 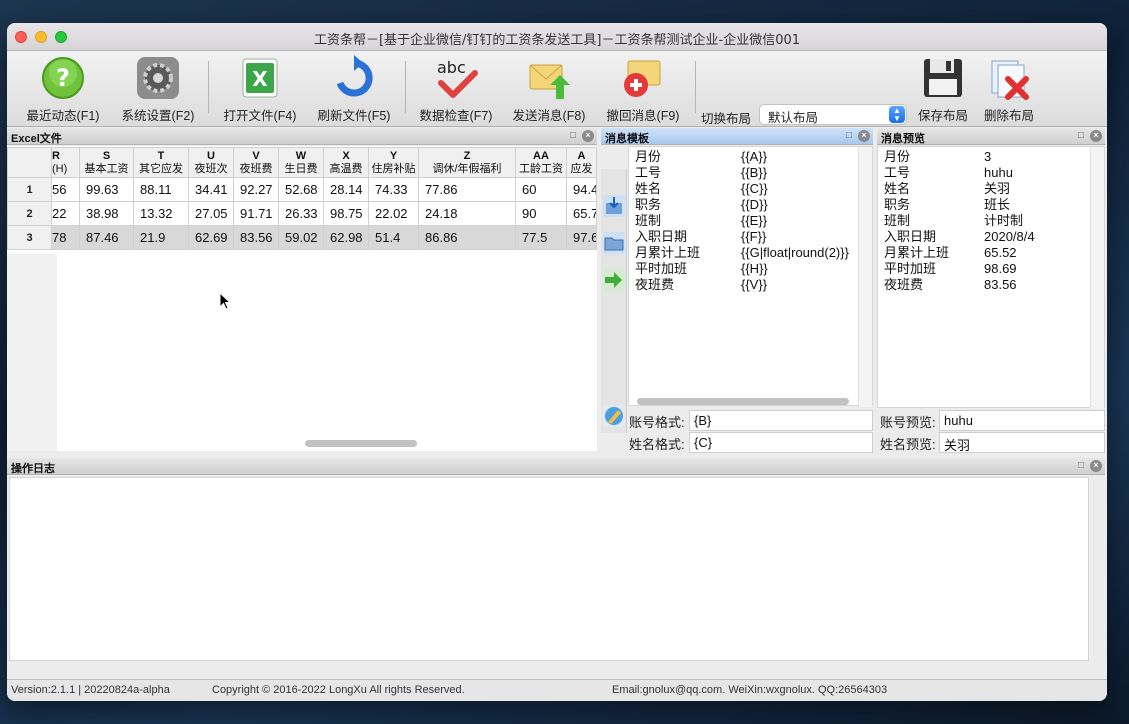 I want to click on data-check-button: abc 数据检查(F7), so click(x=456, y=89).